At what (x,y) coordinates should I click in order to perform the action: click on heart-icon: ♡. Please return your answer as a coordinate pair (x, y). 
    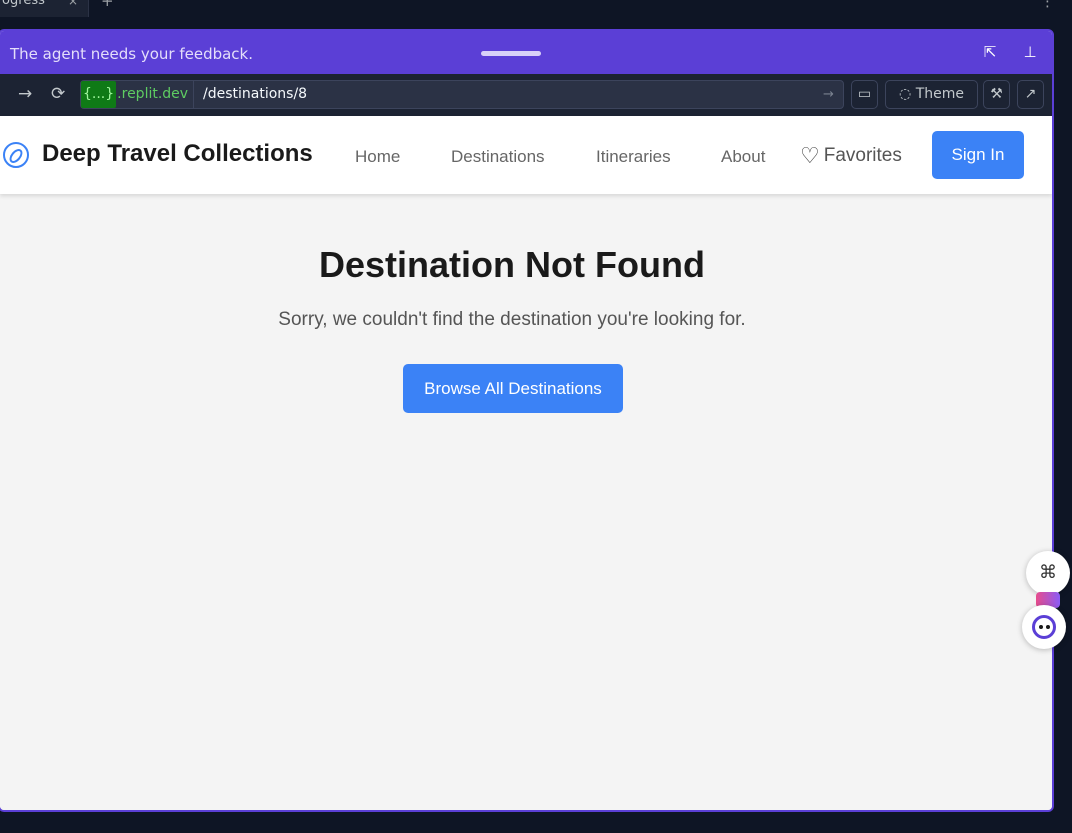
    Looking at the image, I should click on (810, 155).